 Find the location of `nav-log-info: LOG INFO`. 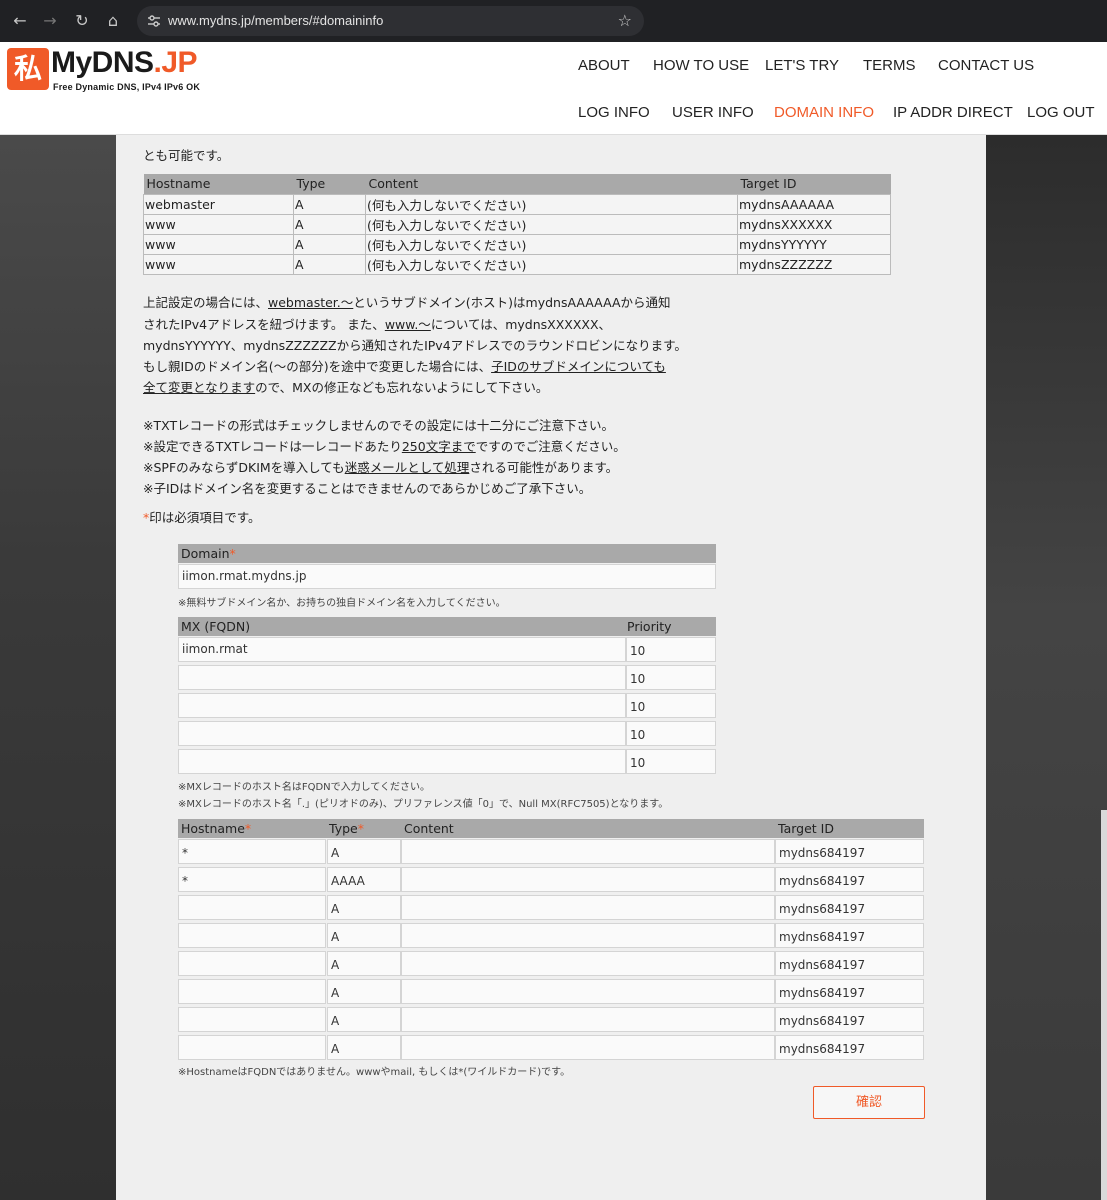

nav-log-info: LOG INFO is located at coordinates (614, 112).